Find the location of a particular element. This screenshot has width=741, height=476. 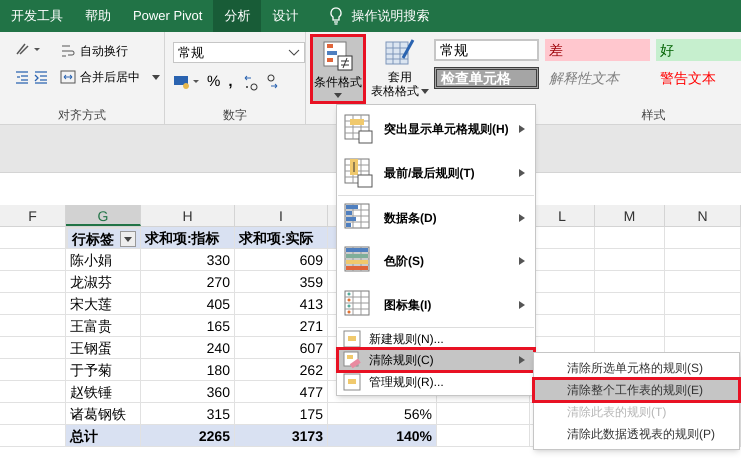

number-cell: 330 is located at coordinates (188, 260).